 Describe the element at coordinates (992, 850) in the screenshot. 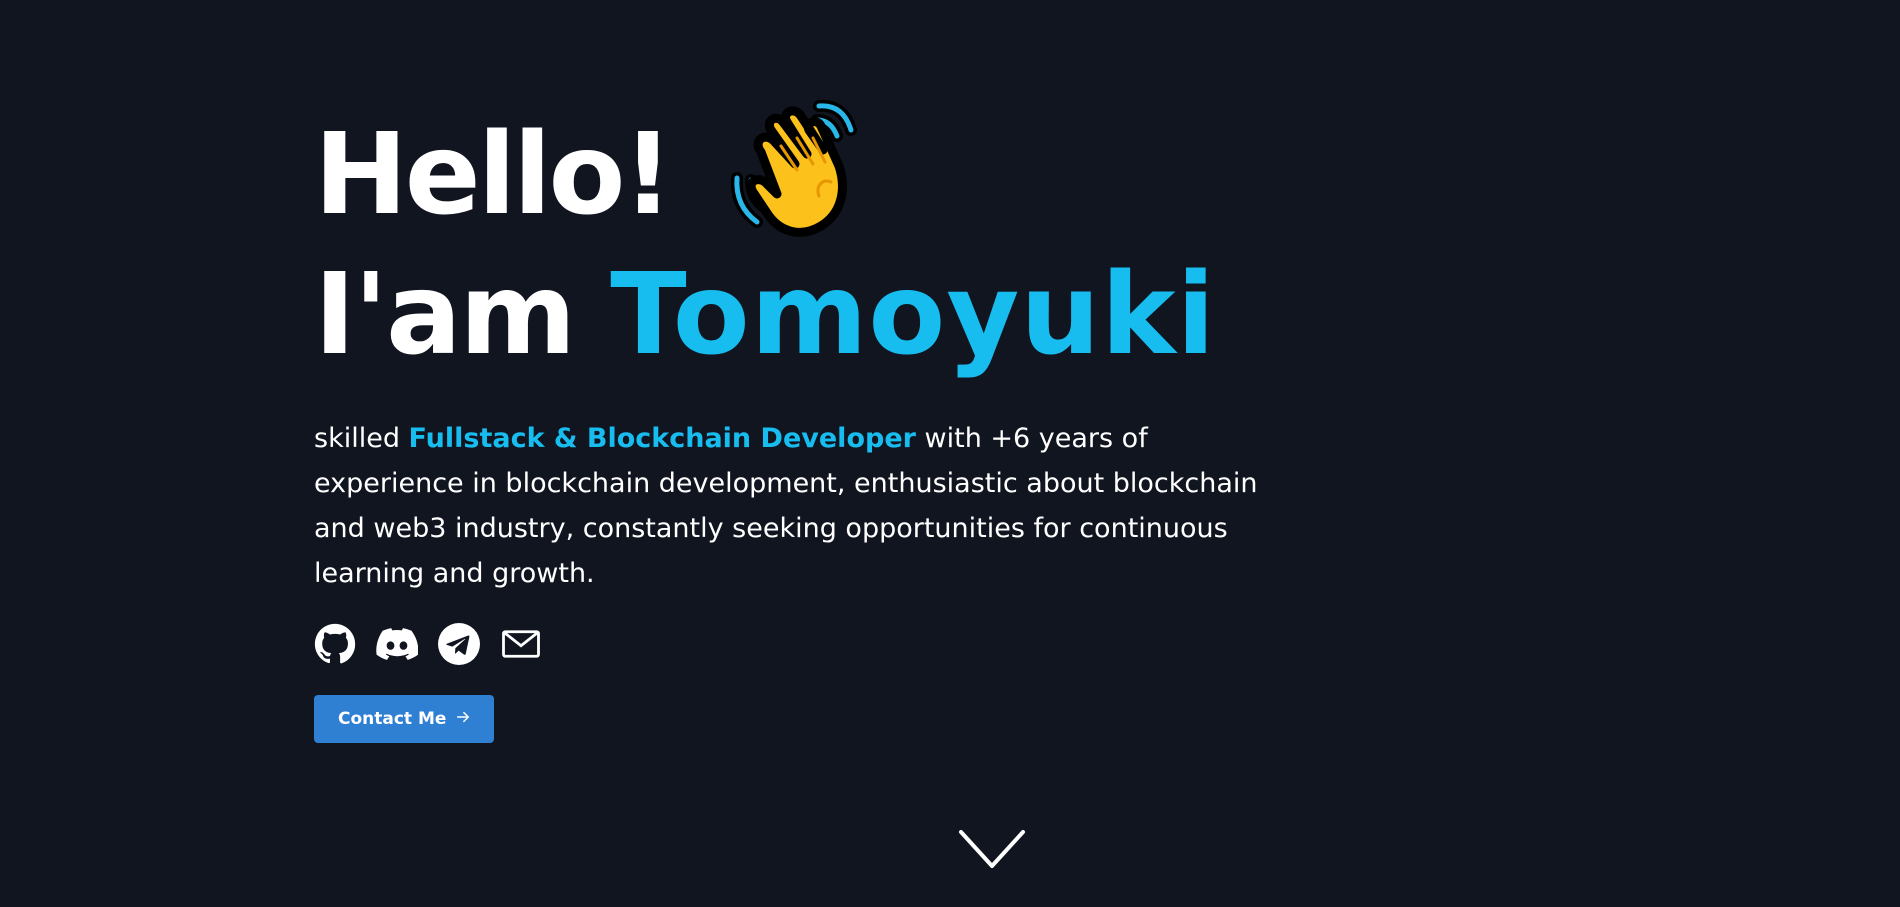

I see `chevron-down-icon` at that location.